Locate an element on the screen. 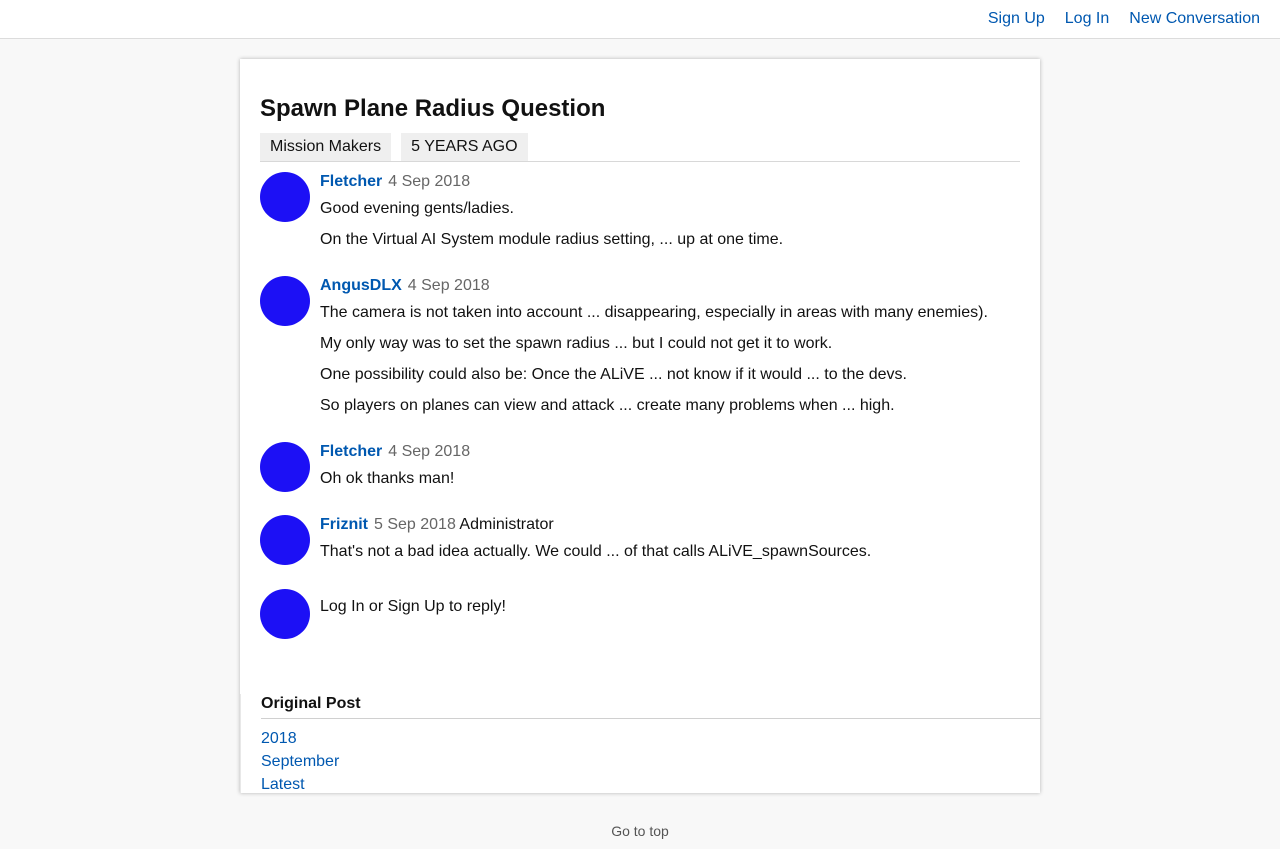  footer: Go to top is located at coordinates (640, 831).